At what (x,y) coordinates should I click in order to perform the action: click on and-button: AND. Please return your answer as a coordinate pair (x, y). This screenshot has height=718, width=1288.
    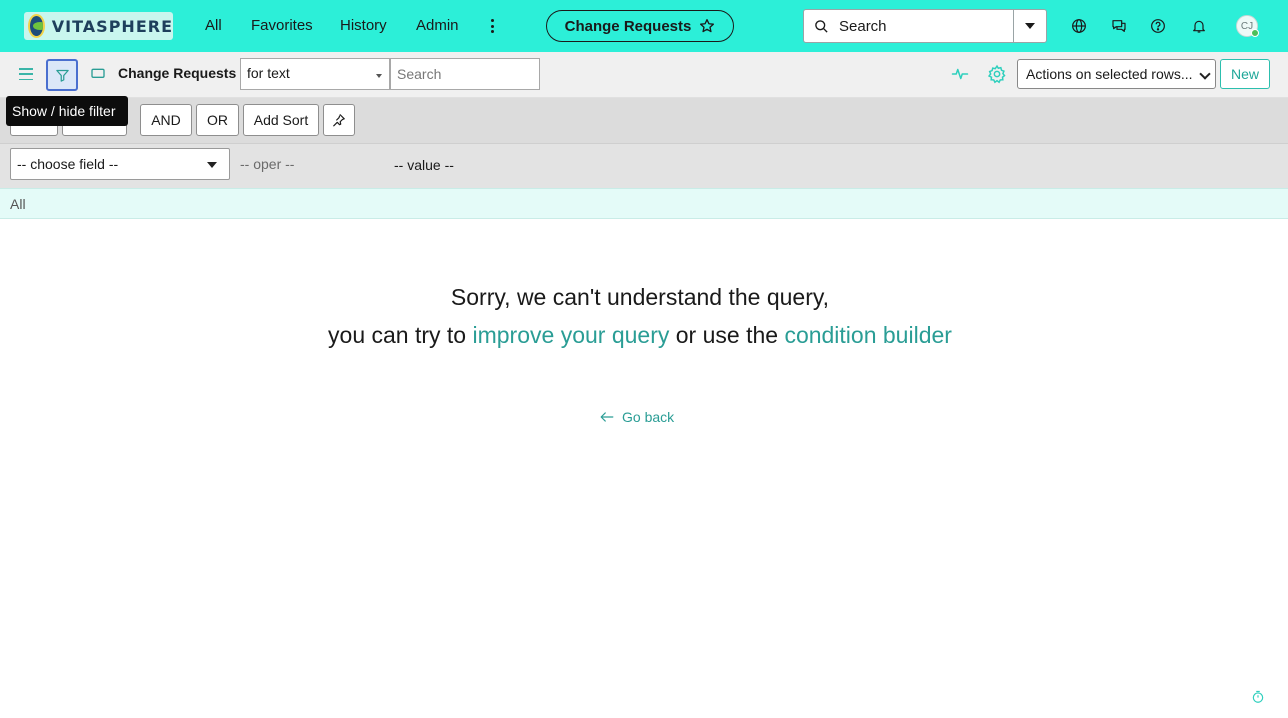
    Looking at the image, I should click on (166, 120).